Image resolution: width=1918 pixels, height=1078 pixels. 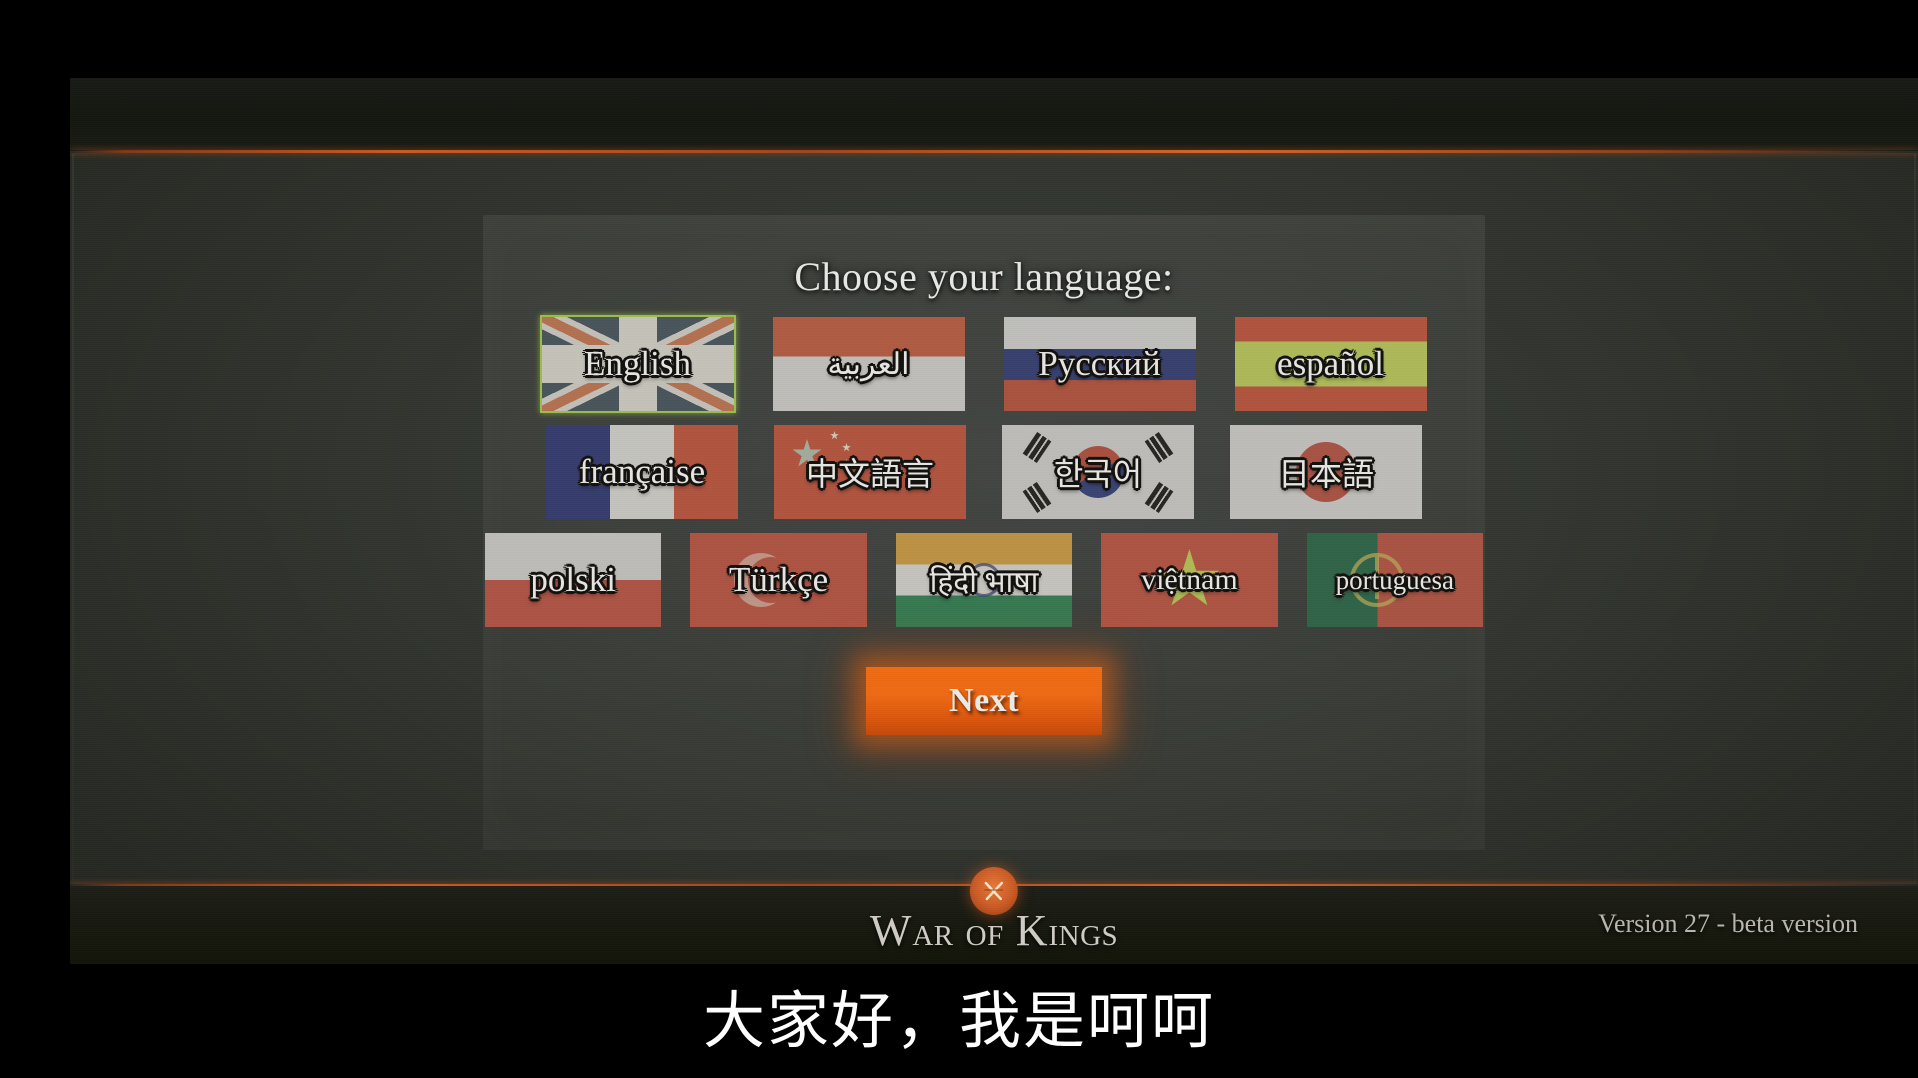 I want to click on language-button-label: español, so click(x=1330, y=363).